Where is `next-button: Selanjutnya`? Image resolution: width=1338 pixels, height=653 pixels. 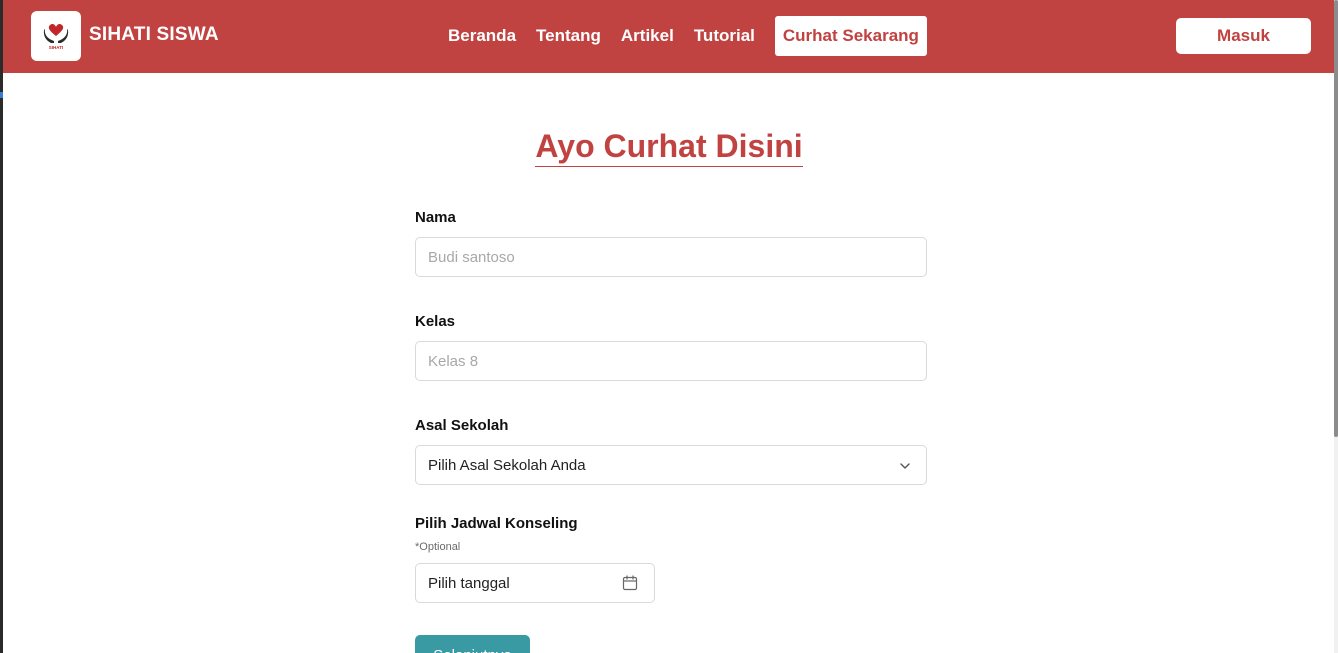 next-button: Selanjutnya is located at coordinates (472, 644).